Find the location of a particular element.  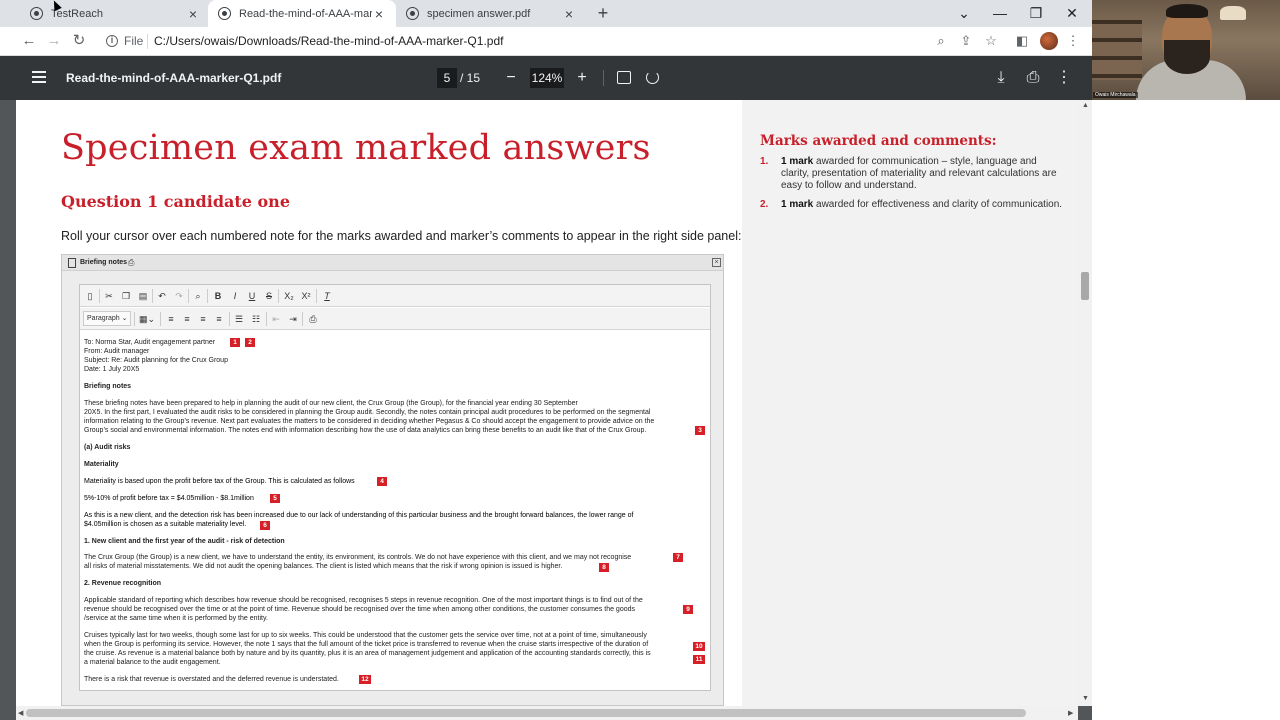

close-window-button: ✕ is located at coordinates (1072, 13).